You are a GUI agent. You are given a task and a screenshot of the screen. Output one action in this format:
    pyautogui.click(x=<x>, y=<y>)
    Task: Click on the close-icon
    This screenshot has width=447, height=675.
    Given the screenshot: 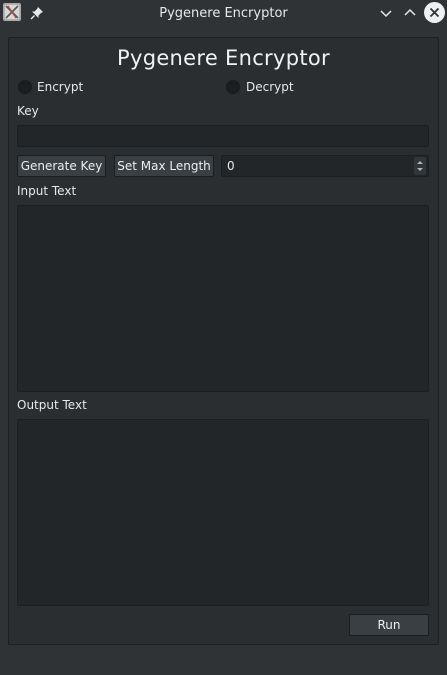 What is the action you would take?
    pyautogui.click(x=434, y=12)
    